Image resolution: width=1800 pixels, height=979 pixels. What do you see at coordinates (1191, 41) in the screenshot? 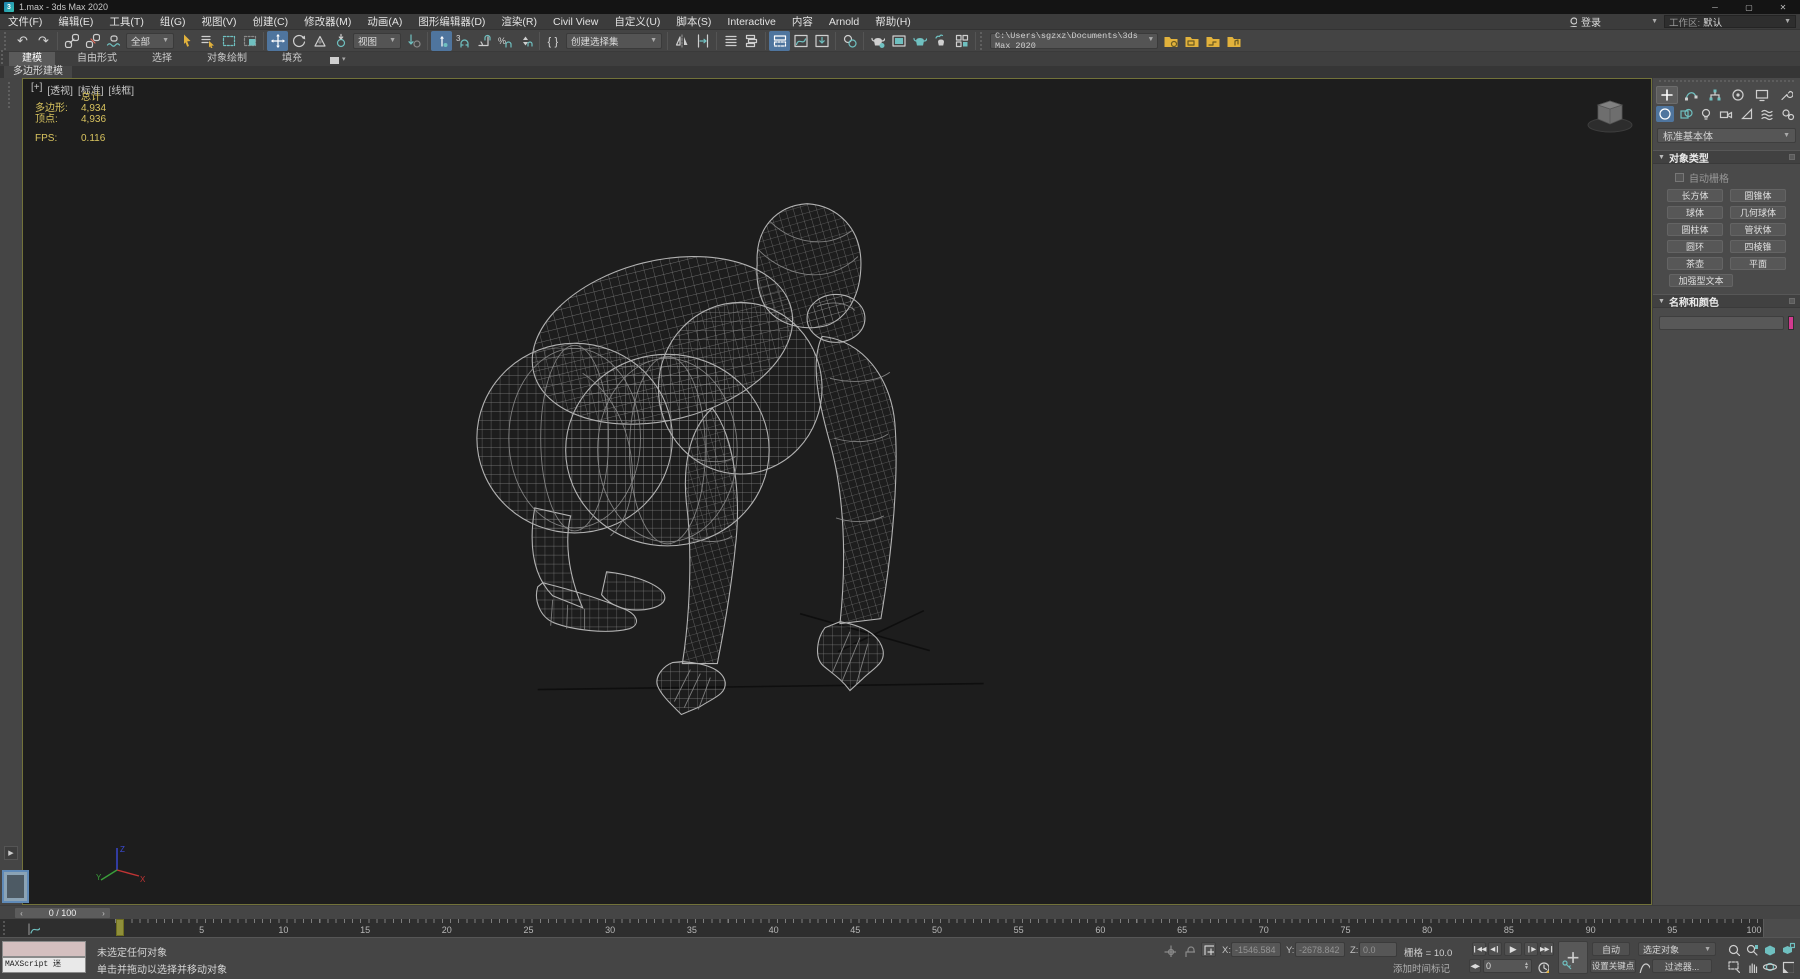
I see `open-project-folder-icon` at bounding box center [1191, 41].